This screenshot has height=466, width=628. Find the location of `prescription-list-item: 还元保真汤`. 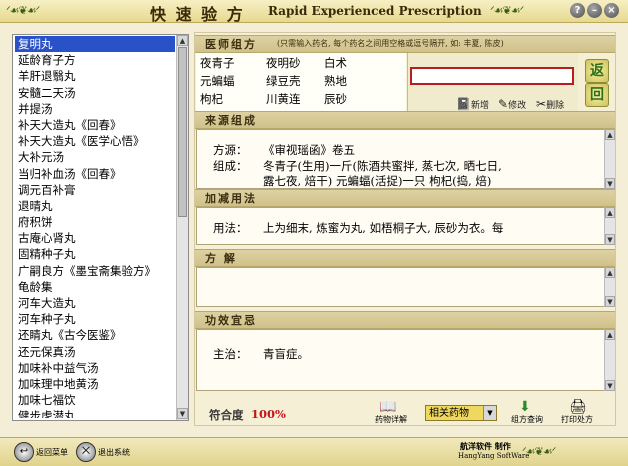

prescription-list-item: 还元保真汤 is located at coordinates (95, 352).